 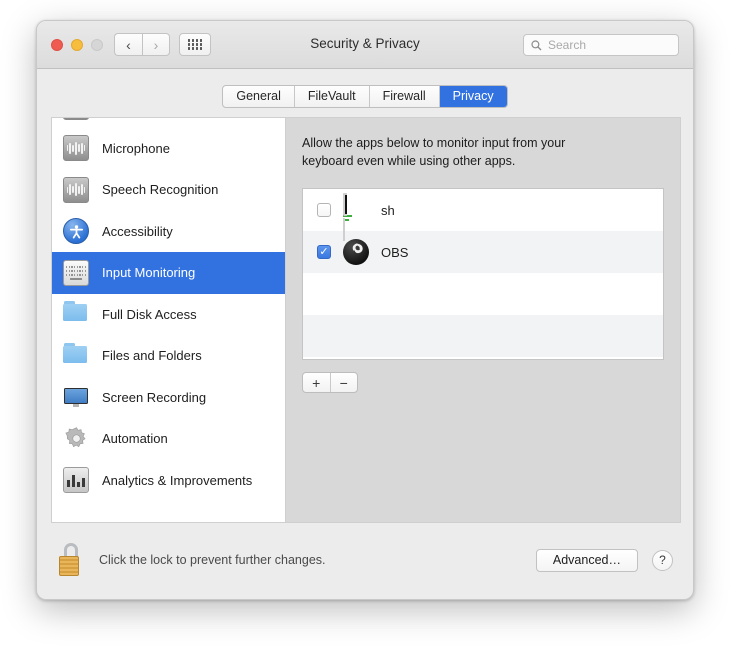 What do you see at coordinates (324, 210) in the screenshot?
I see `app-checkbox-sh` at bounding box center [324, 210].